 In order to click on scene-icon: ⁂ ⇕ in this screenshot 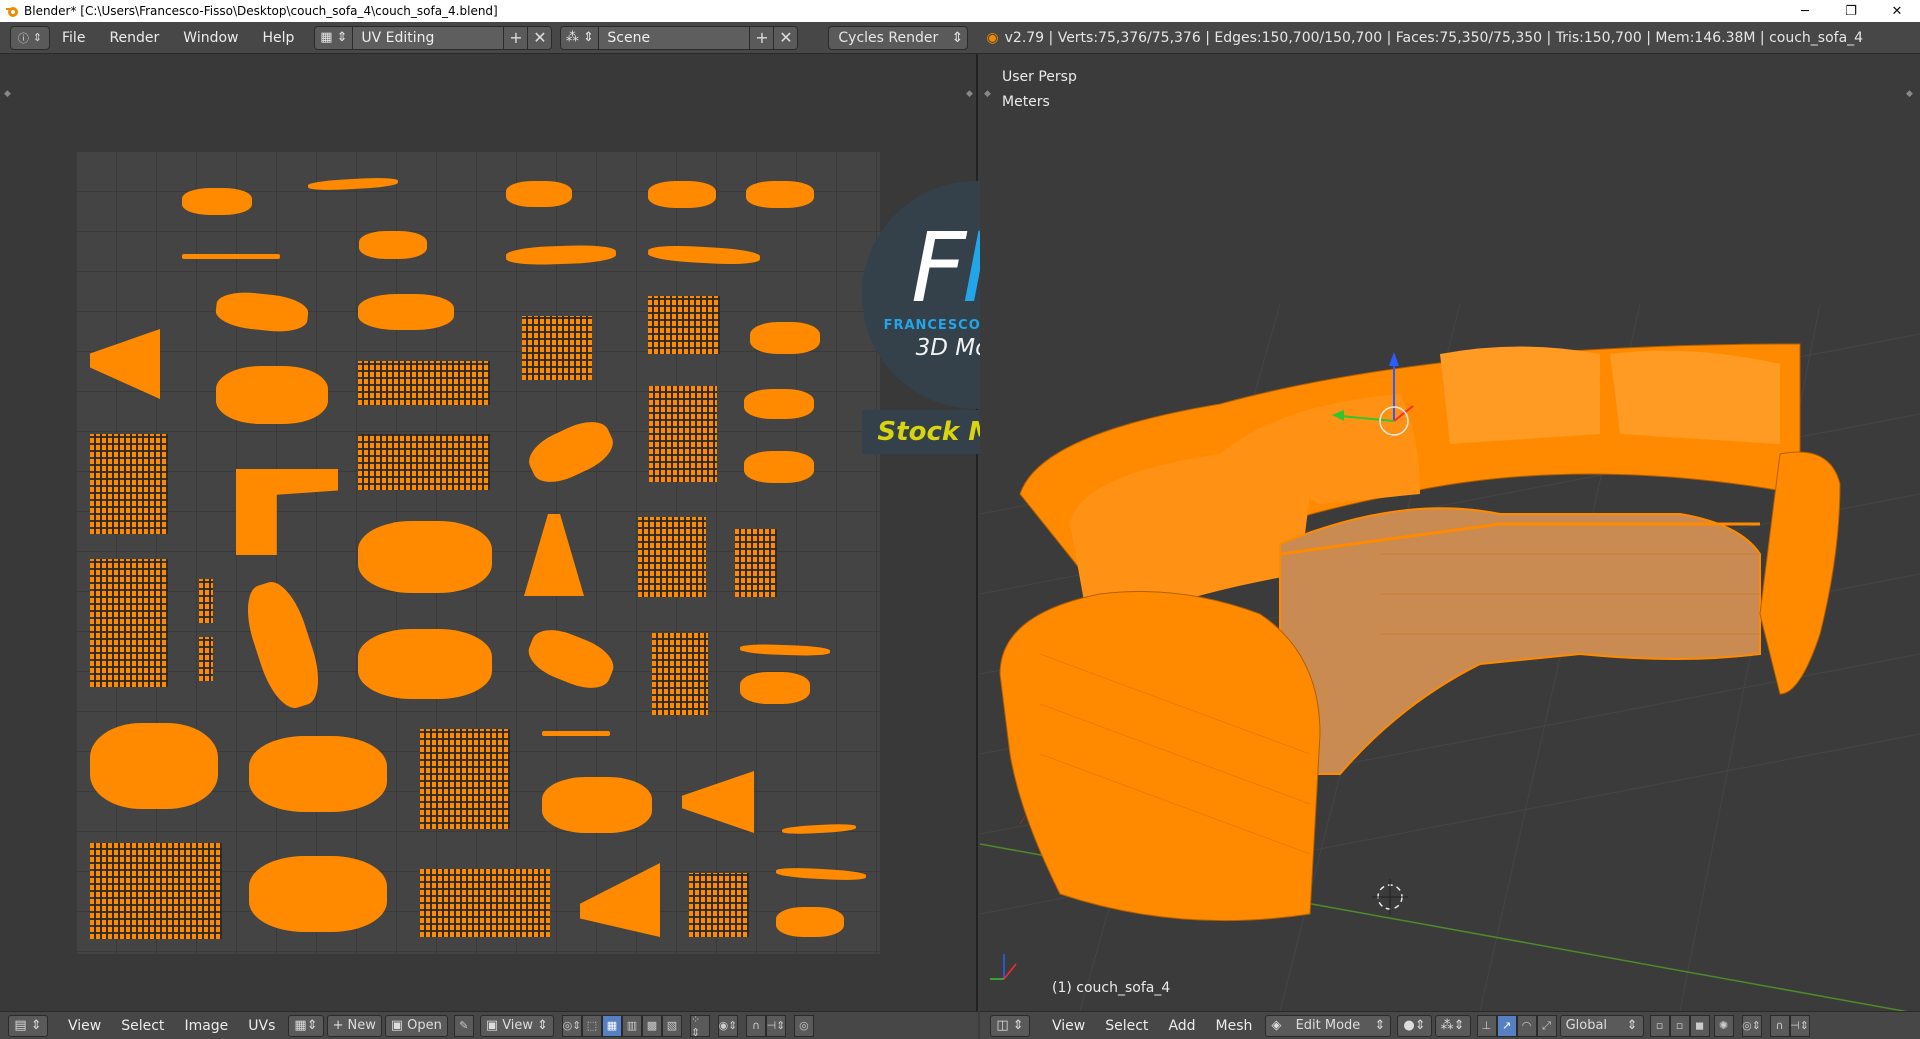, I will do `click(580, 37)`.